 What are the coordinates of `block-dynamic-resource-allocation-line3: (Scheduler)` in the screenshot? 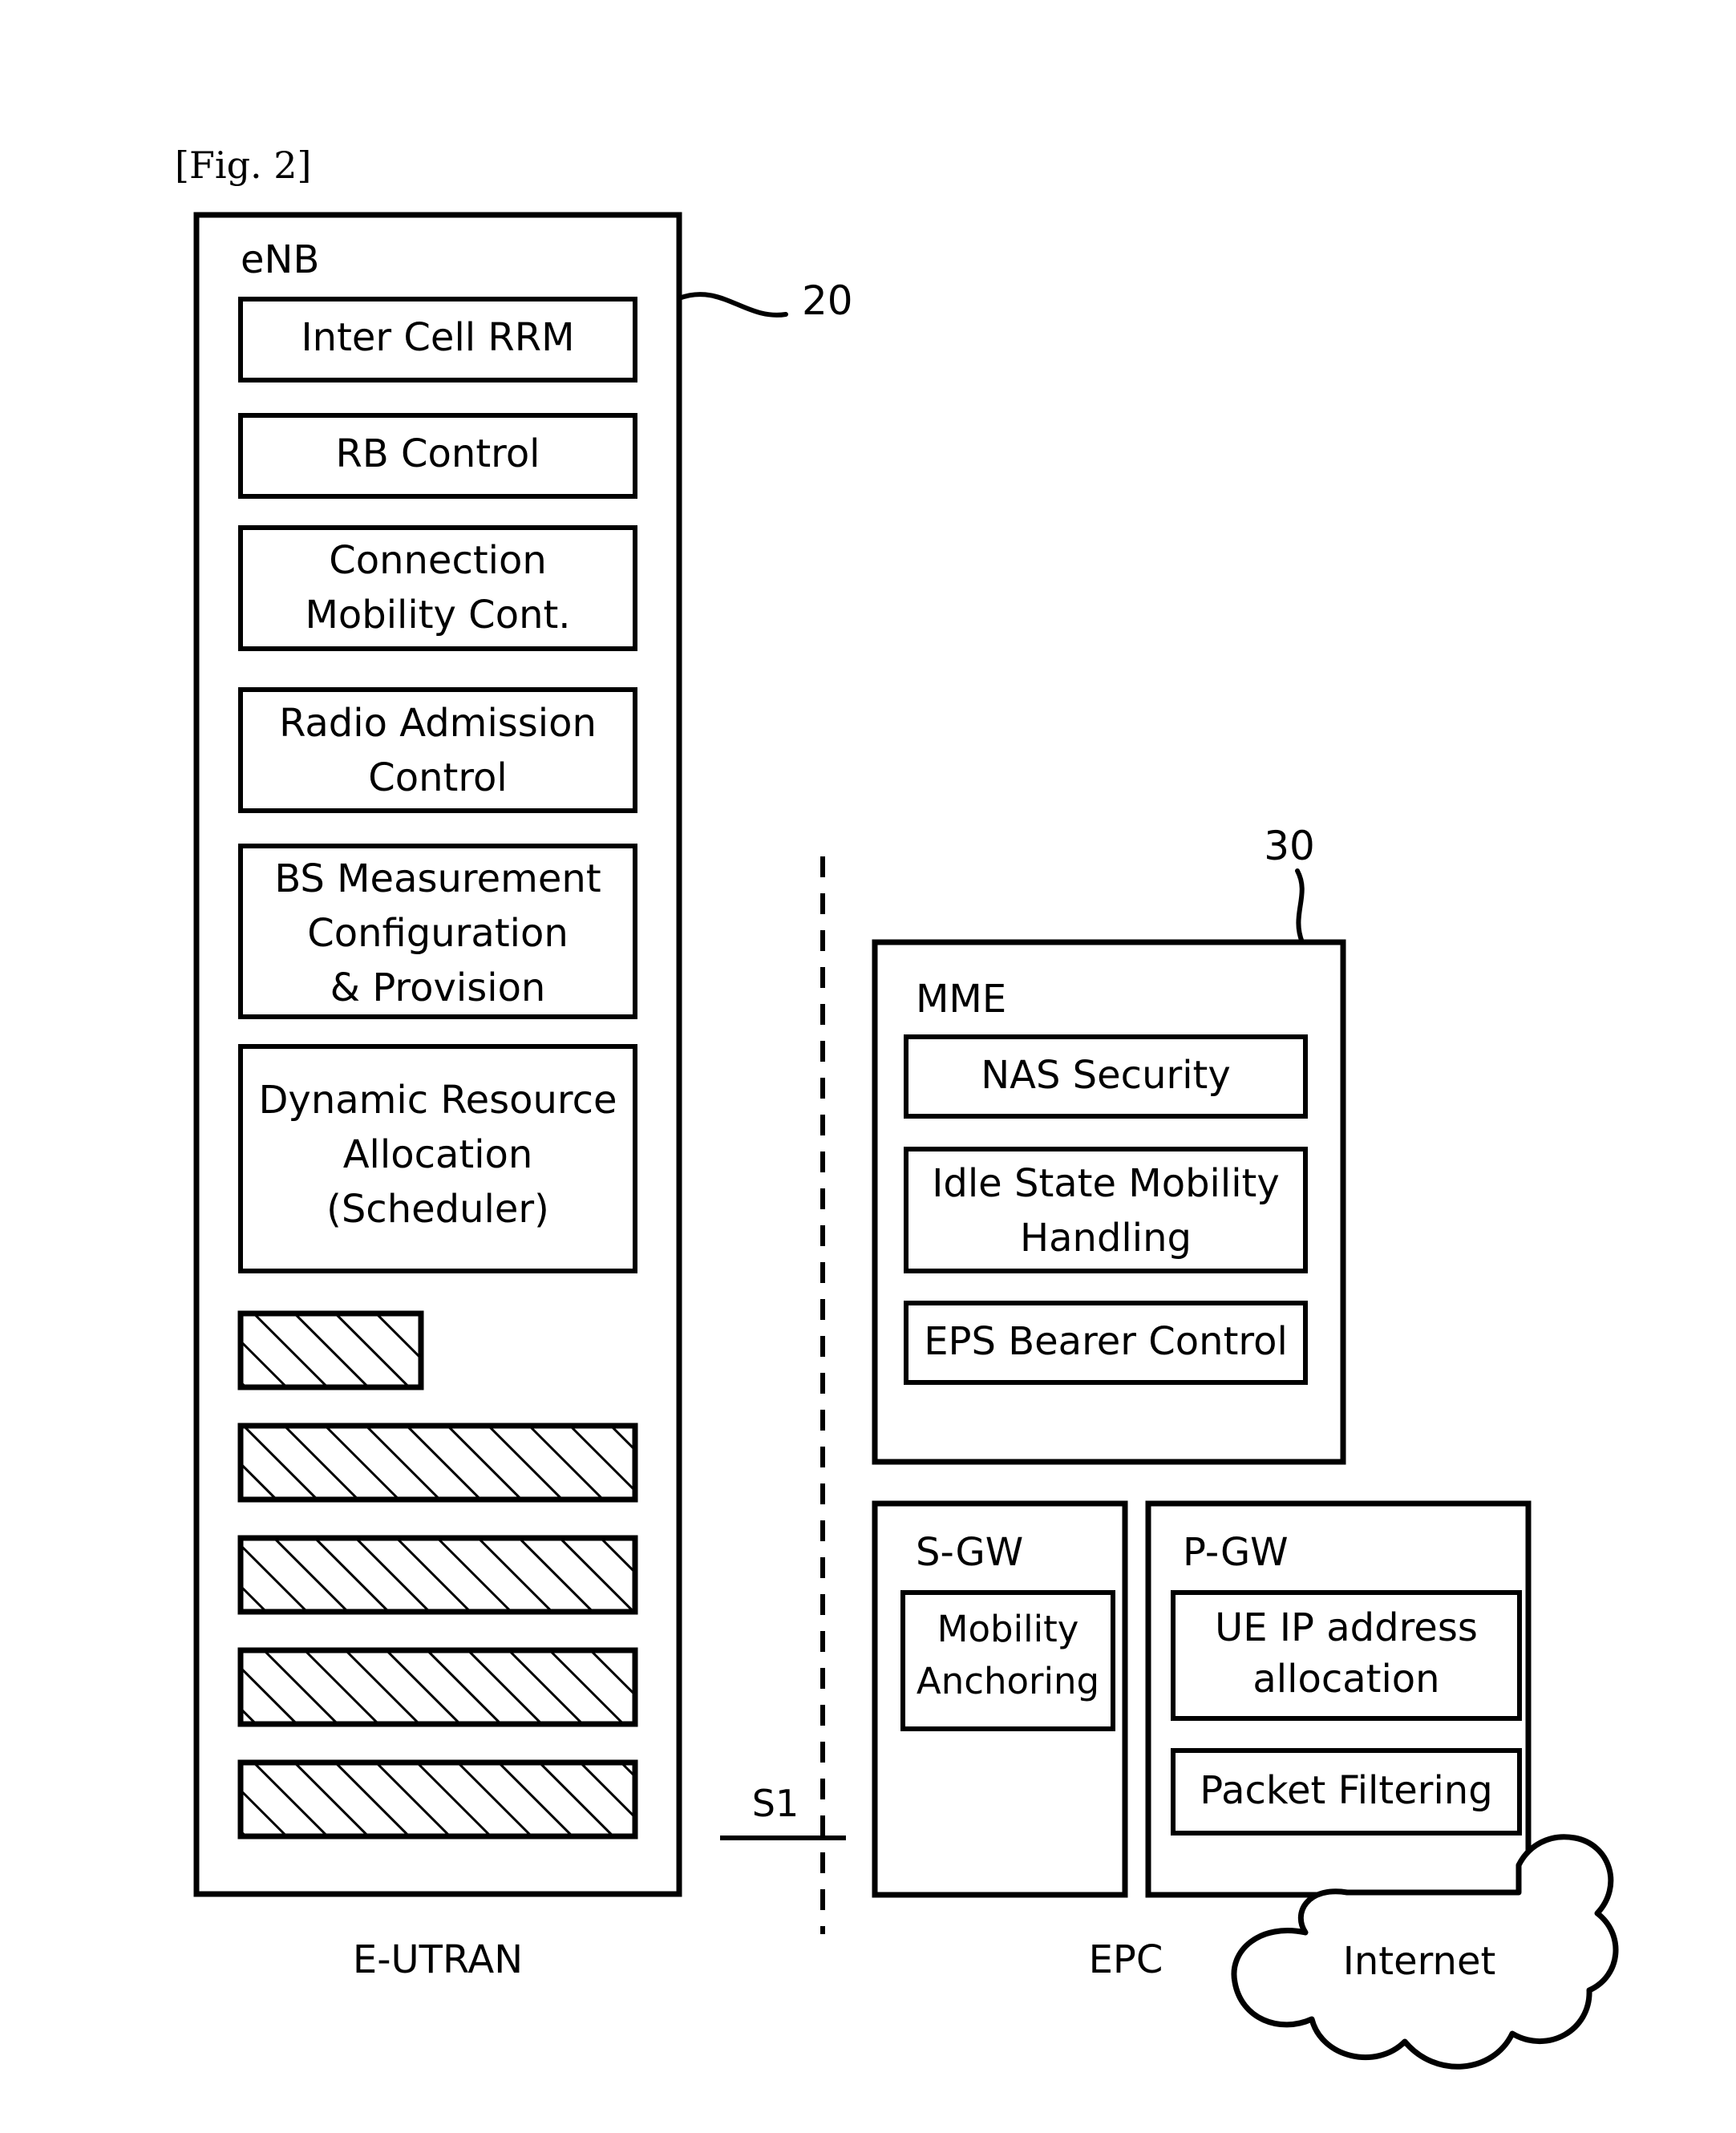 It's located at (438, 1209).